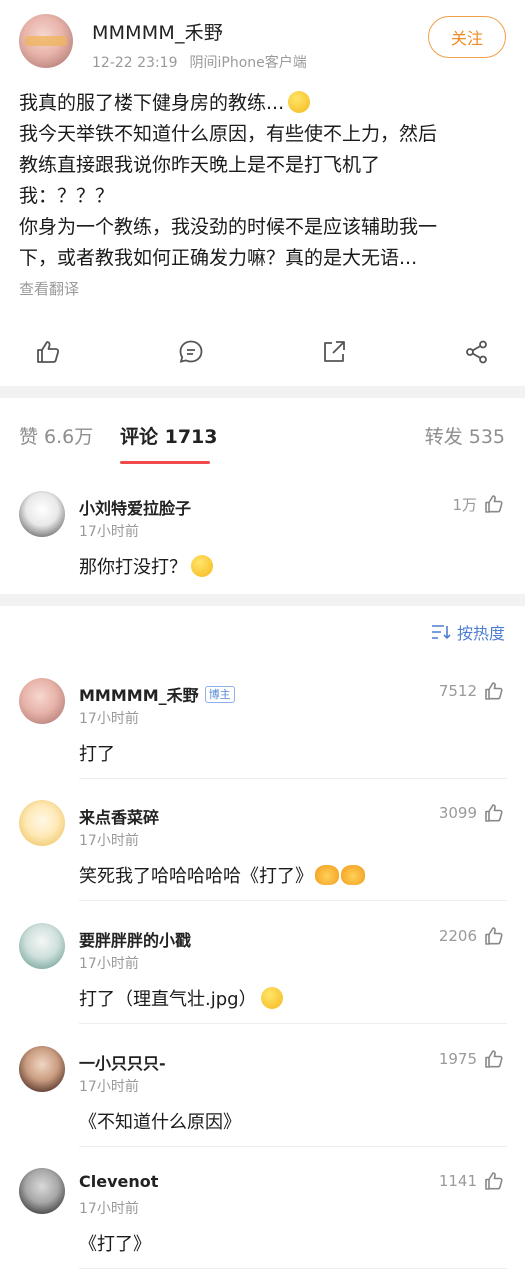 The height and width of the screenshot is (1280, 525). I want to click on comment-like-button: 7512, so click(472, 691).